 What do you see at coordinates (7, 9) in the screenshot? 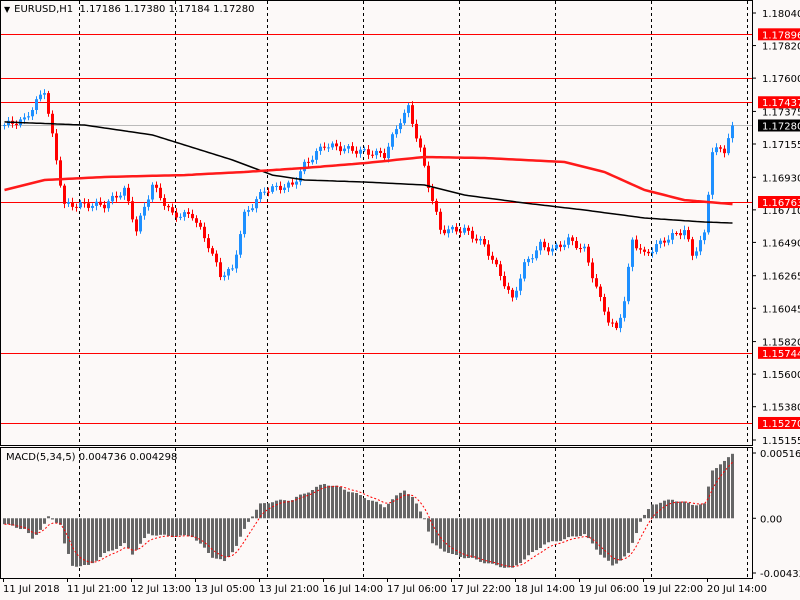
I see `dropdown-triangle-icon: ▼` at bounding box center [7, 9].